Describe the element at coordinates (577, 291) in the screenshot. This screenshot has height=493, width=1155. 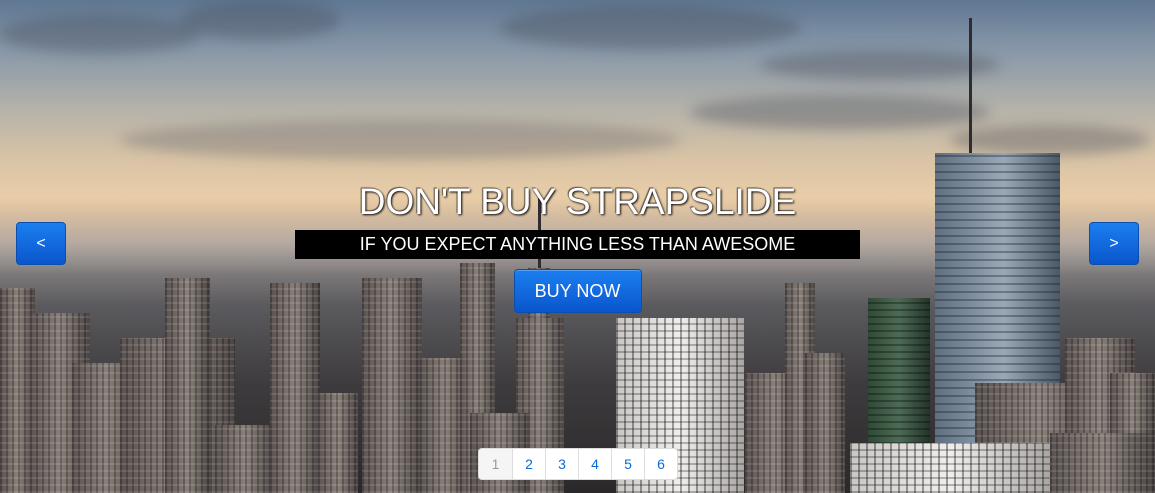
I see `buy-now-button: BUY NOW` at that location.